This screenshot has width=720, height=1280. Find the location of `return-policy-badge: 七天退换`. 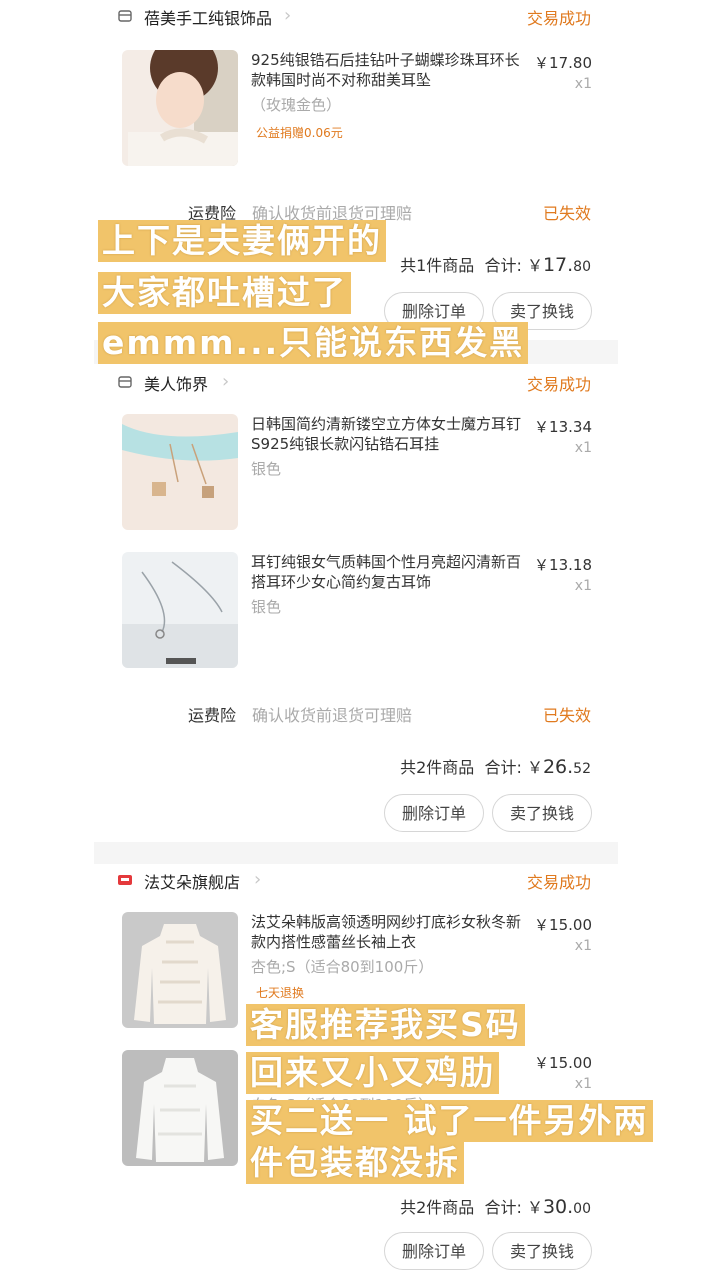

return-policy-badge: 七天退换 is located at coordinates (280, 993).